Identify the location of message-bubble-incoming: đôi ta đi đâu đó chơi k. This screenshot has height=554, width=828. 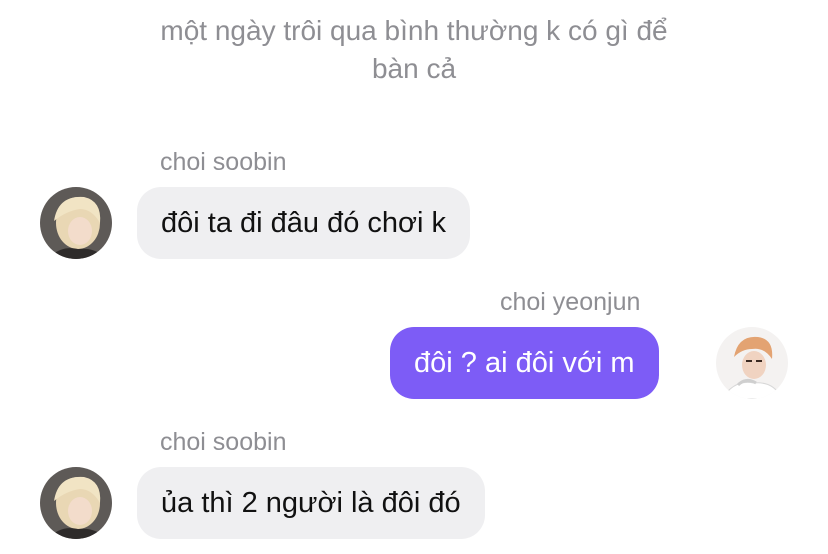
(304, 223).